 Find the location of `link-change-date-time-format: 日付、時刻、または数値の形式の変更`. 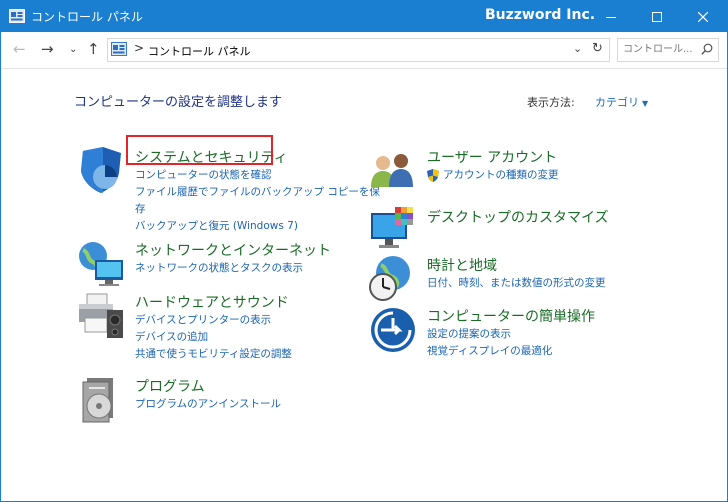

link-change-date-time-format: 日付、時刻、または数値の形式の変更 is located at coordinates (516, 283).